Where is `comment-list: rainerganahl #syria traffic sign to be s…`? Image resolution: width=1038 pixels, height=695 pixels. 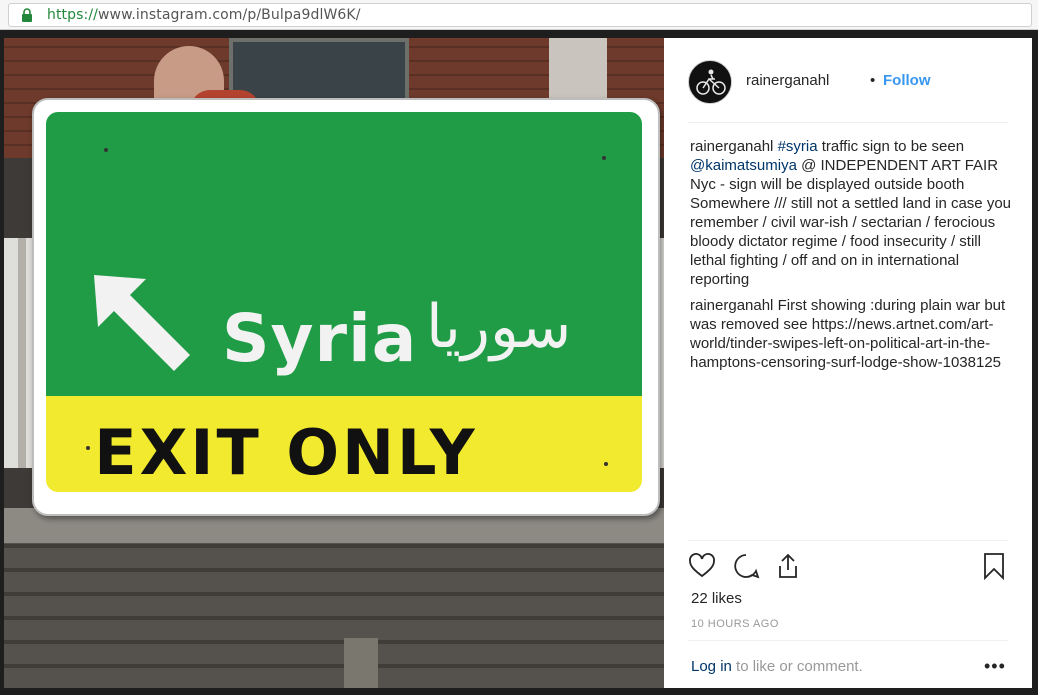 comment-list: rainerganahl #syria traffic sign to be s… is located at coordinates (851, 258).